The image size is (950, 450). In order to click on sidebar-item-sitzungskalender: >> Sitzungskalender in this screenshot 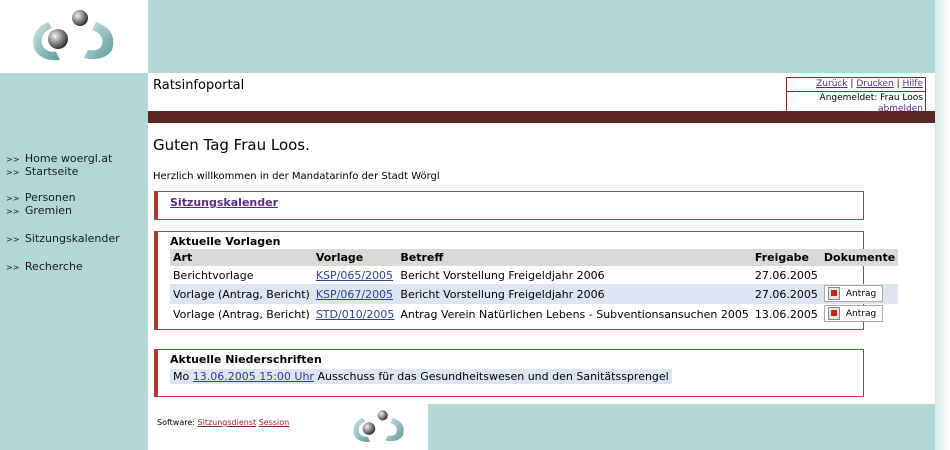, I will do `click(74, 239)`.